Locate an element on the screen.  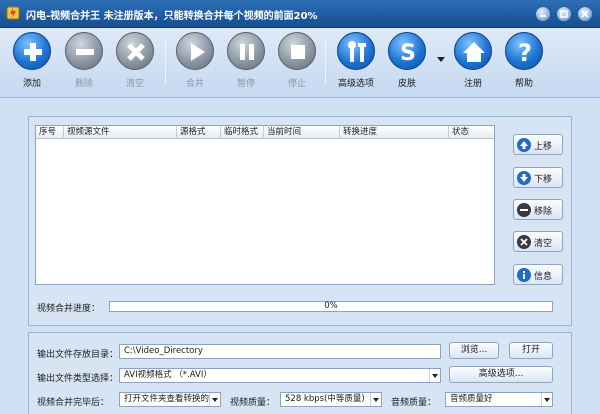
column-source-format: 源格式 is located at coordinates (199, 132).